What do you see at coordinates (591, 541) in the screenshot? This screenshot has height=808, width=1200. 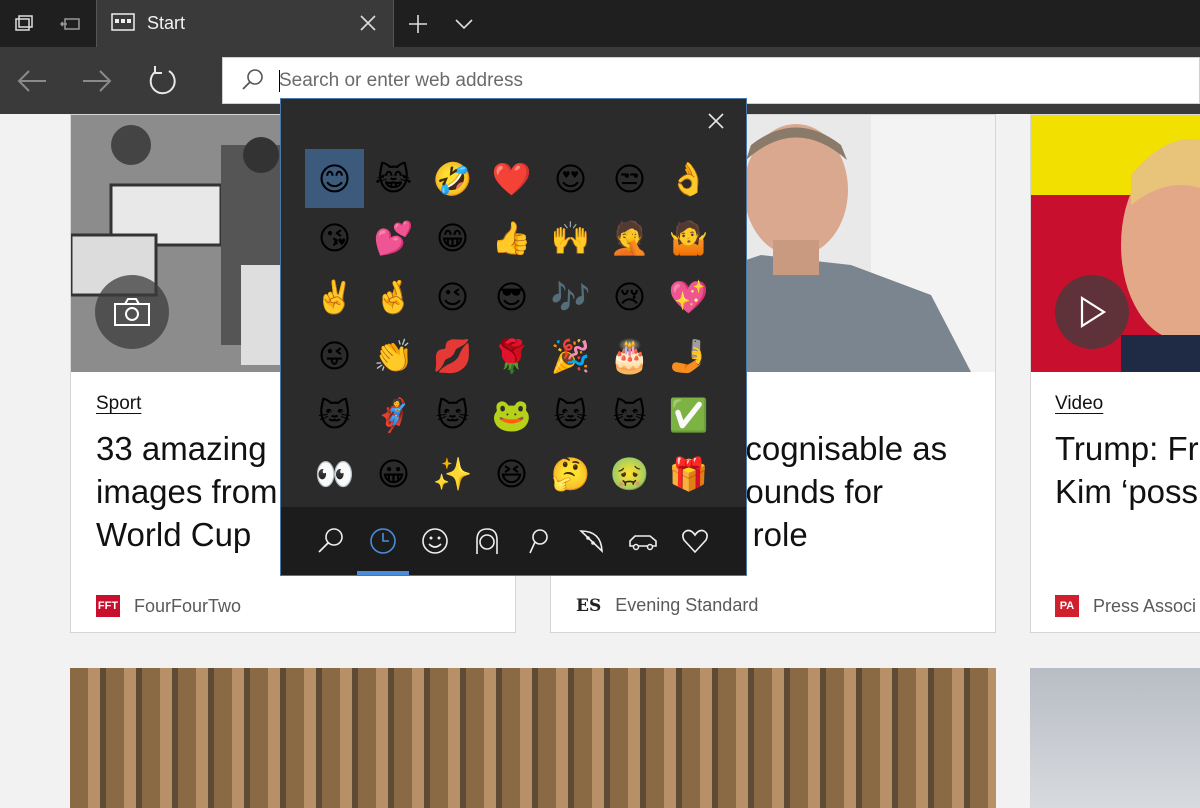 I see `food-icon` at bounding box center [591, 541].